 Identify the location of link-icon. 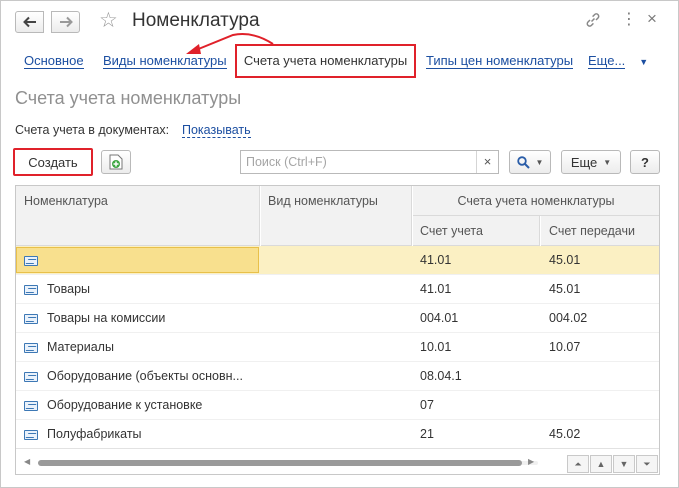
(593, 22).